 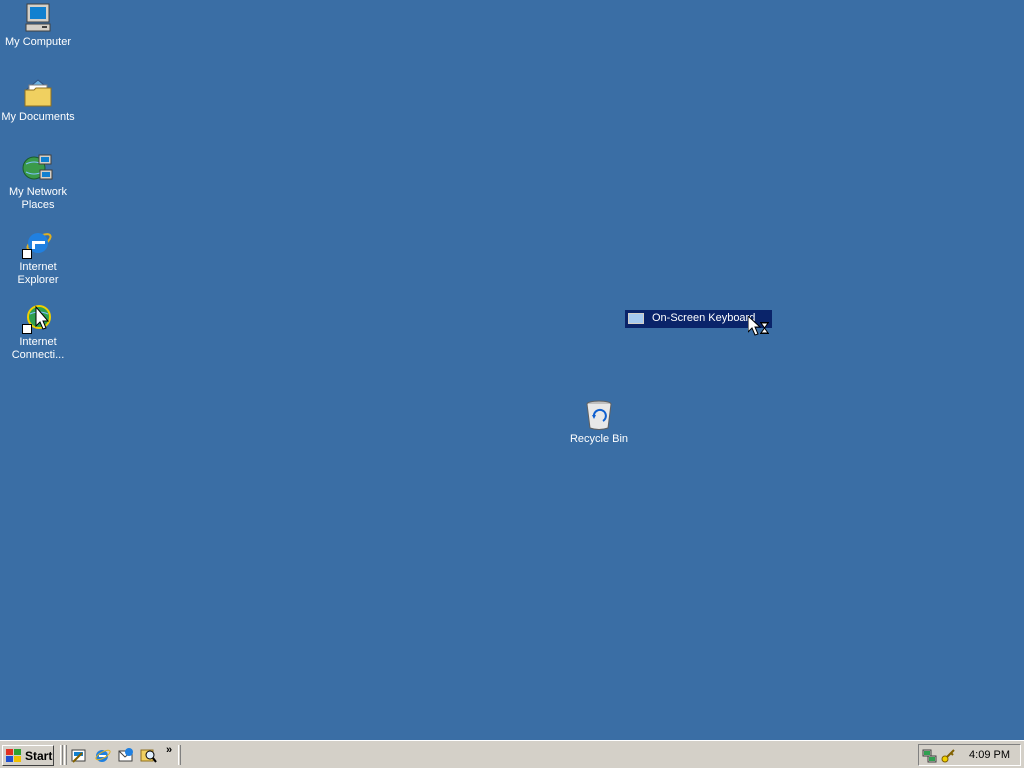 I want to click on recycle-bin-icon, so click(x=599, y=415).